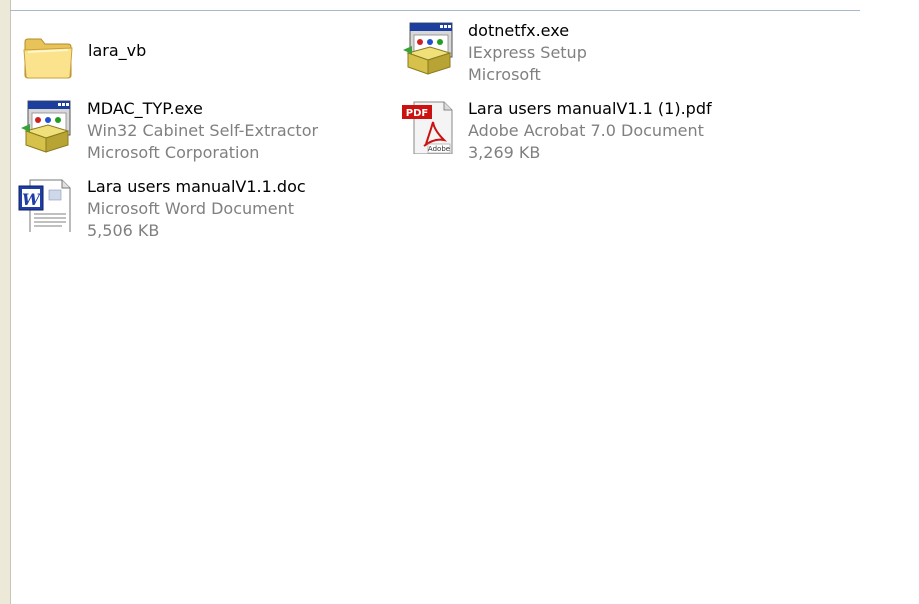 Image resolution: width=919 pixels, height=604 pixels. What do you see at coordinates (519, 30) in the screenshot?
I see `file-name: dotnetfx.exe` at bounding box center [519, 30].